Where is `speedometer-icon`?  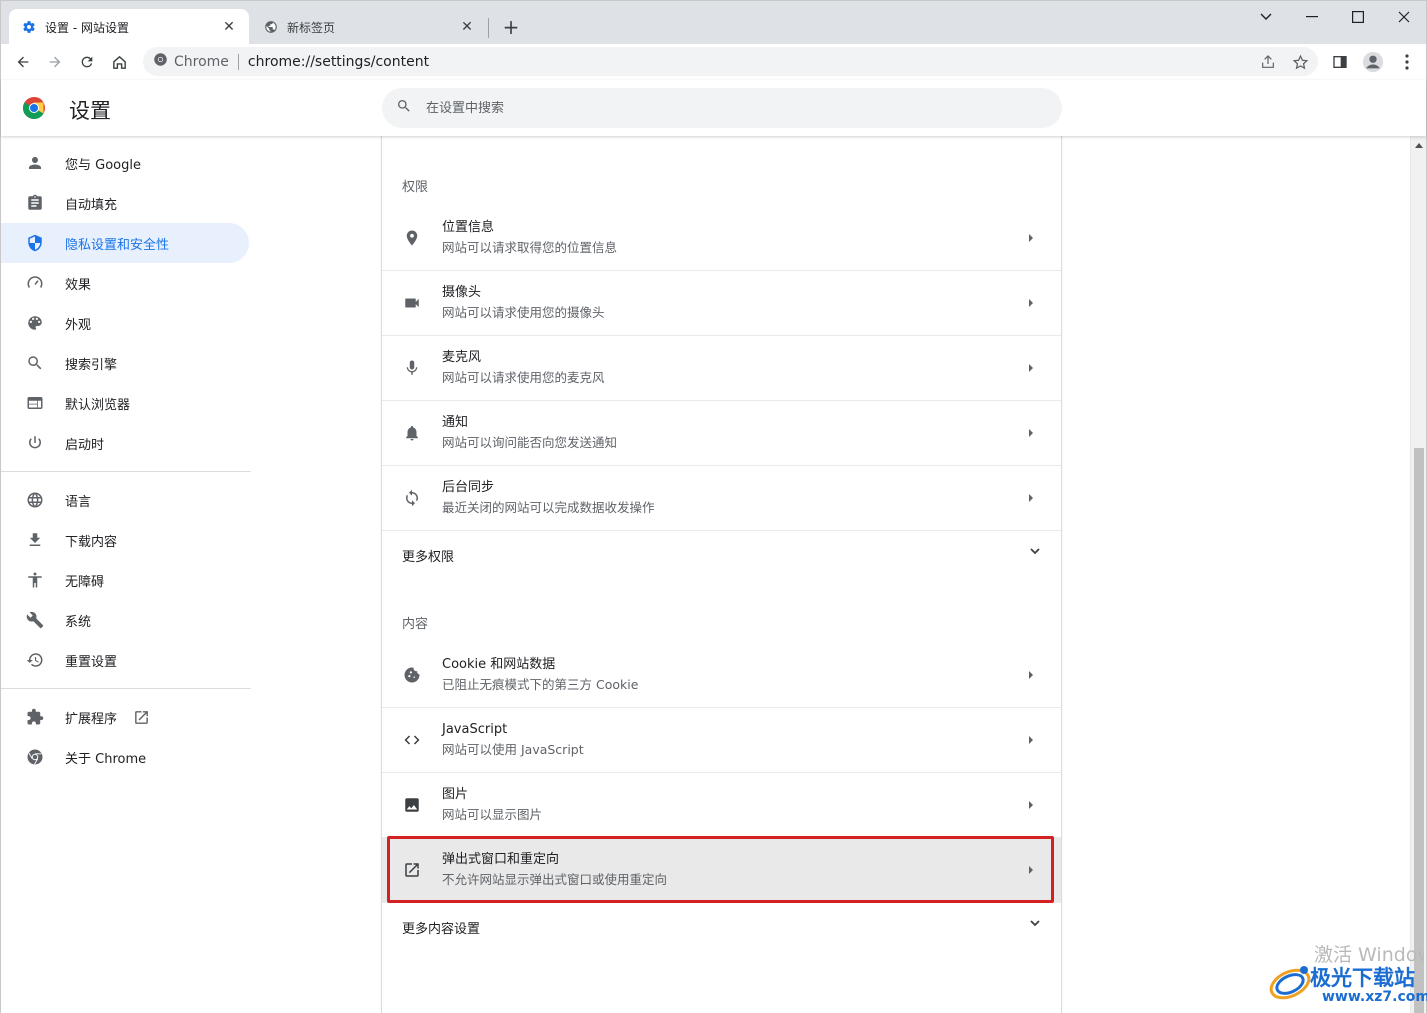
speedometer-icon is located at coordinates (35, 283).